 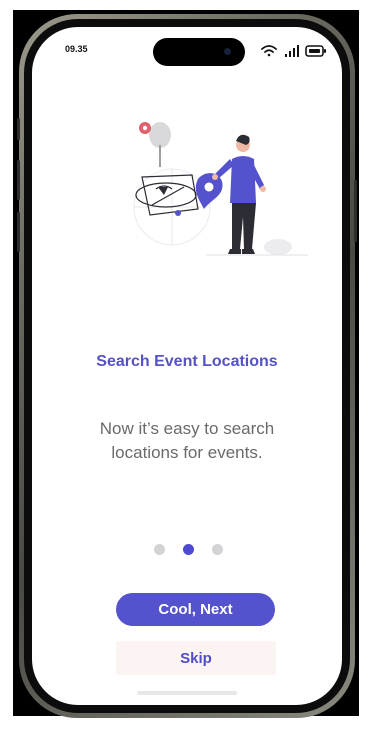 I want to click on page-indicator, so click(x=189, y=549).